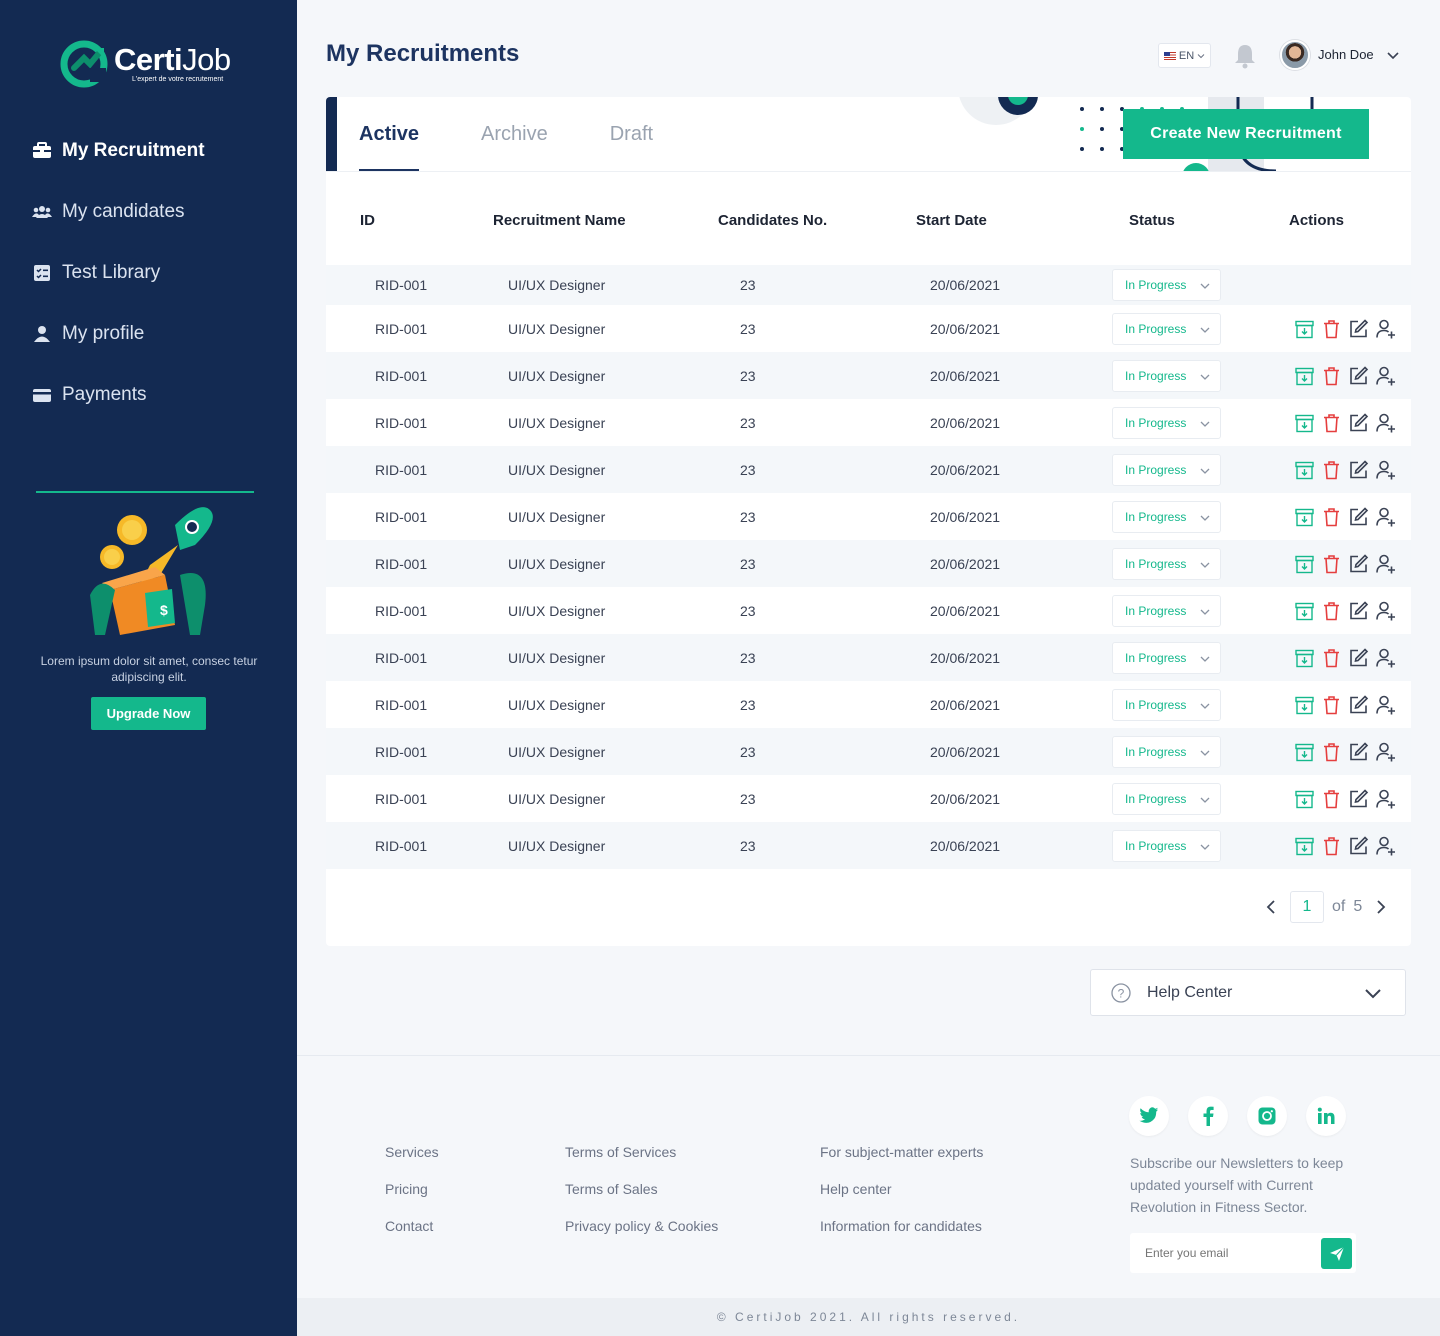  I want to click on instagram-icon, so click(1267, 1116).